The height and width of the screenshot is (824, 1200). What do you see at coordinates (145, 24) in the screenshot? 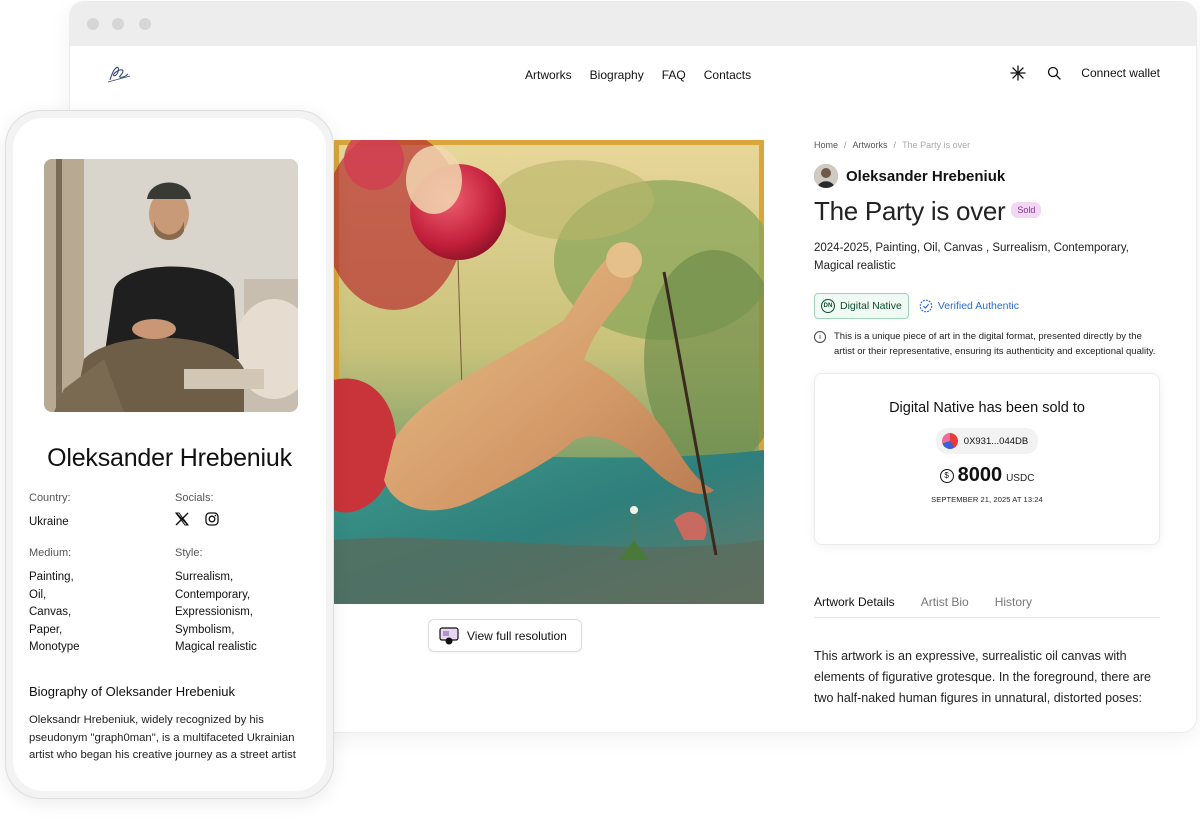
I see `window-maximize-dot` at bounding box center [145, 24].